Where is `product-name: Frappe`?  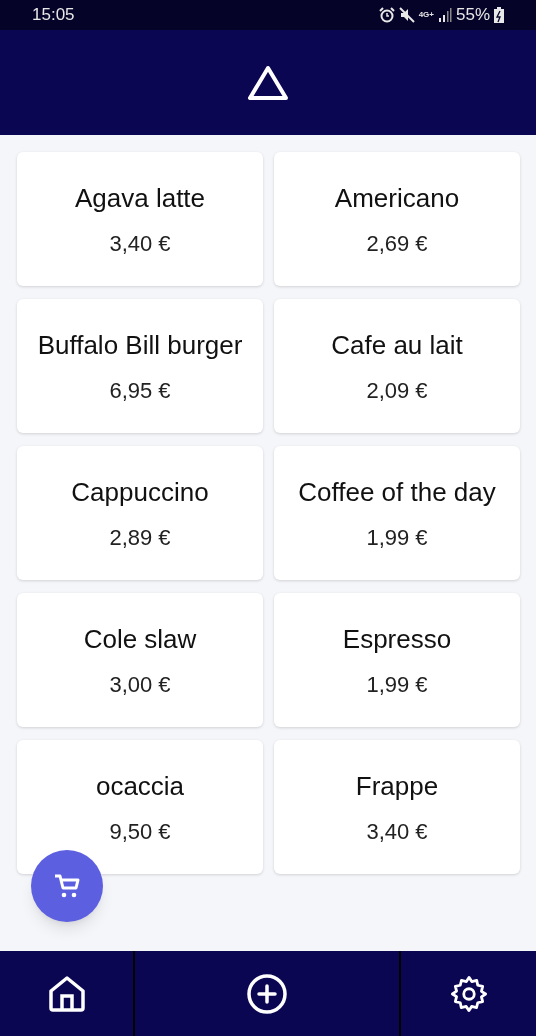
product-name: Frappe is located at coordinates (397, 786).